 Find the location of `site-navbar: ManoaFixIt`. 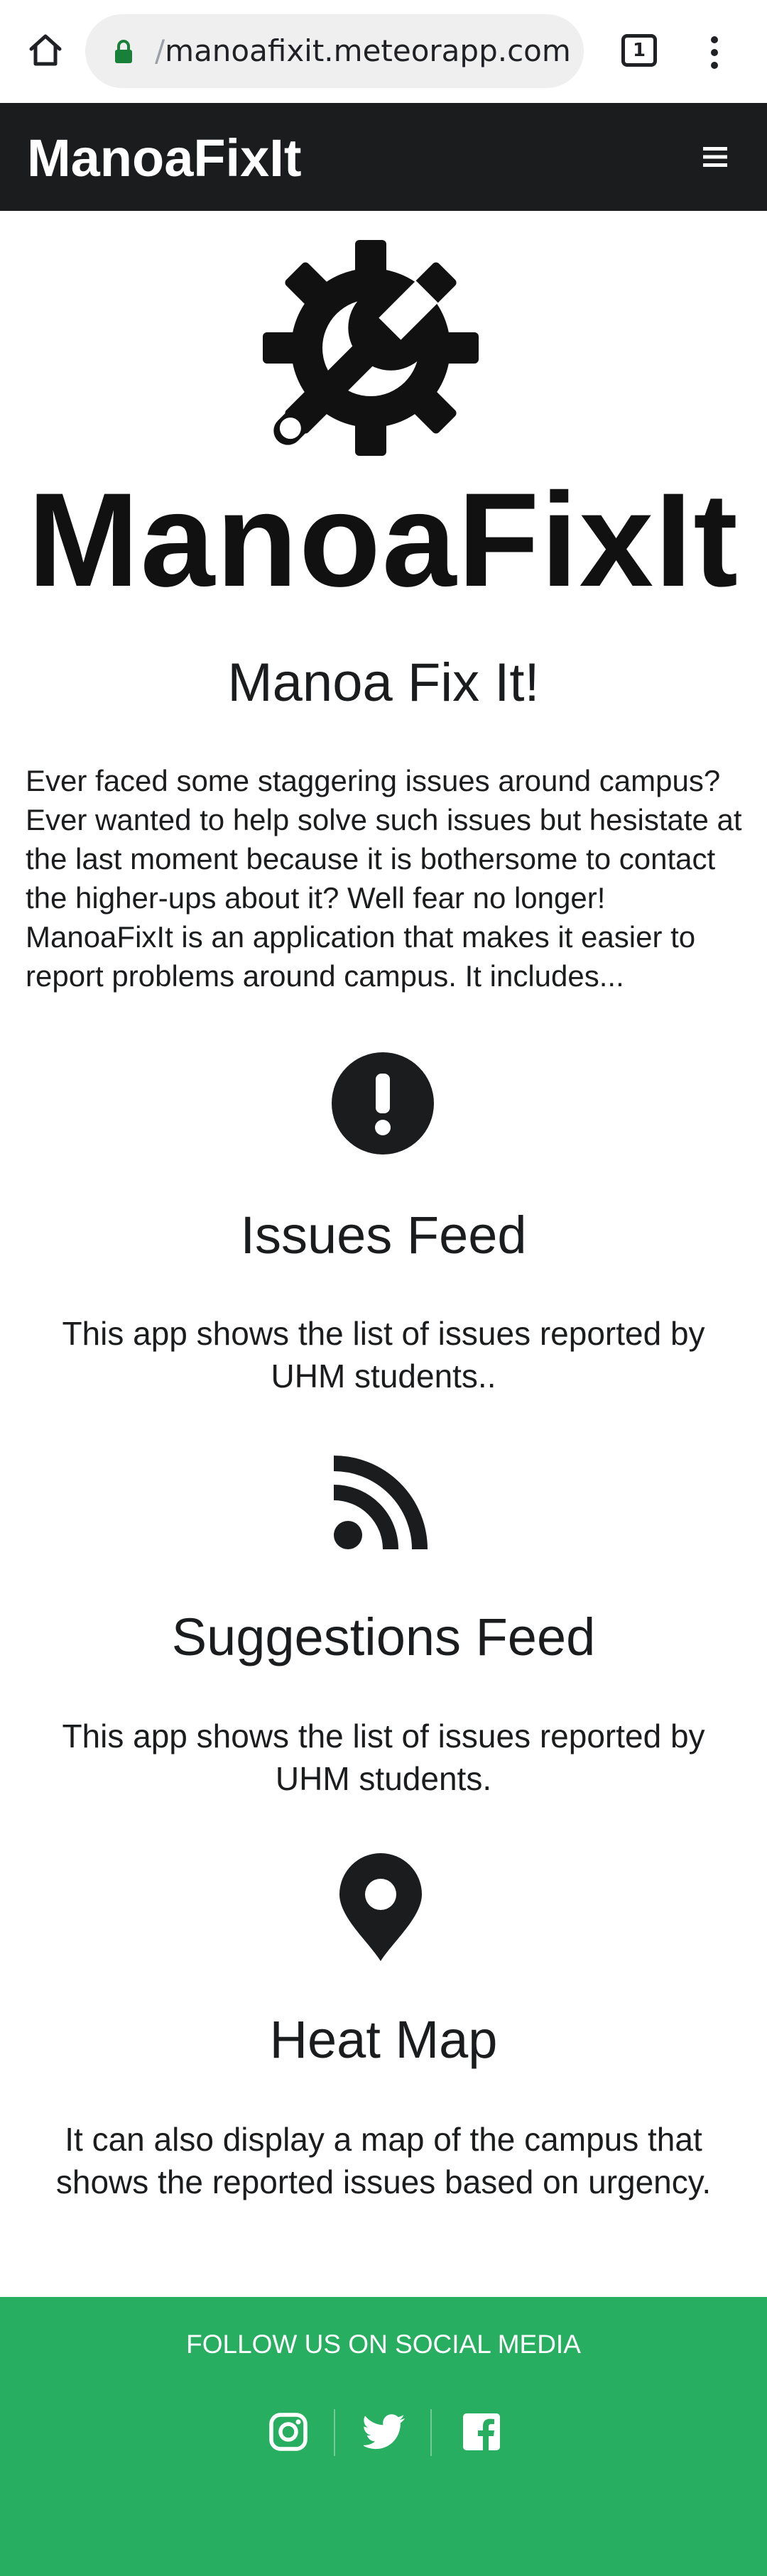

site-navbar: ManoaFixIt is located at coordinates (383, 157).